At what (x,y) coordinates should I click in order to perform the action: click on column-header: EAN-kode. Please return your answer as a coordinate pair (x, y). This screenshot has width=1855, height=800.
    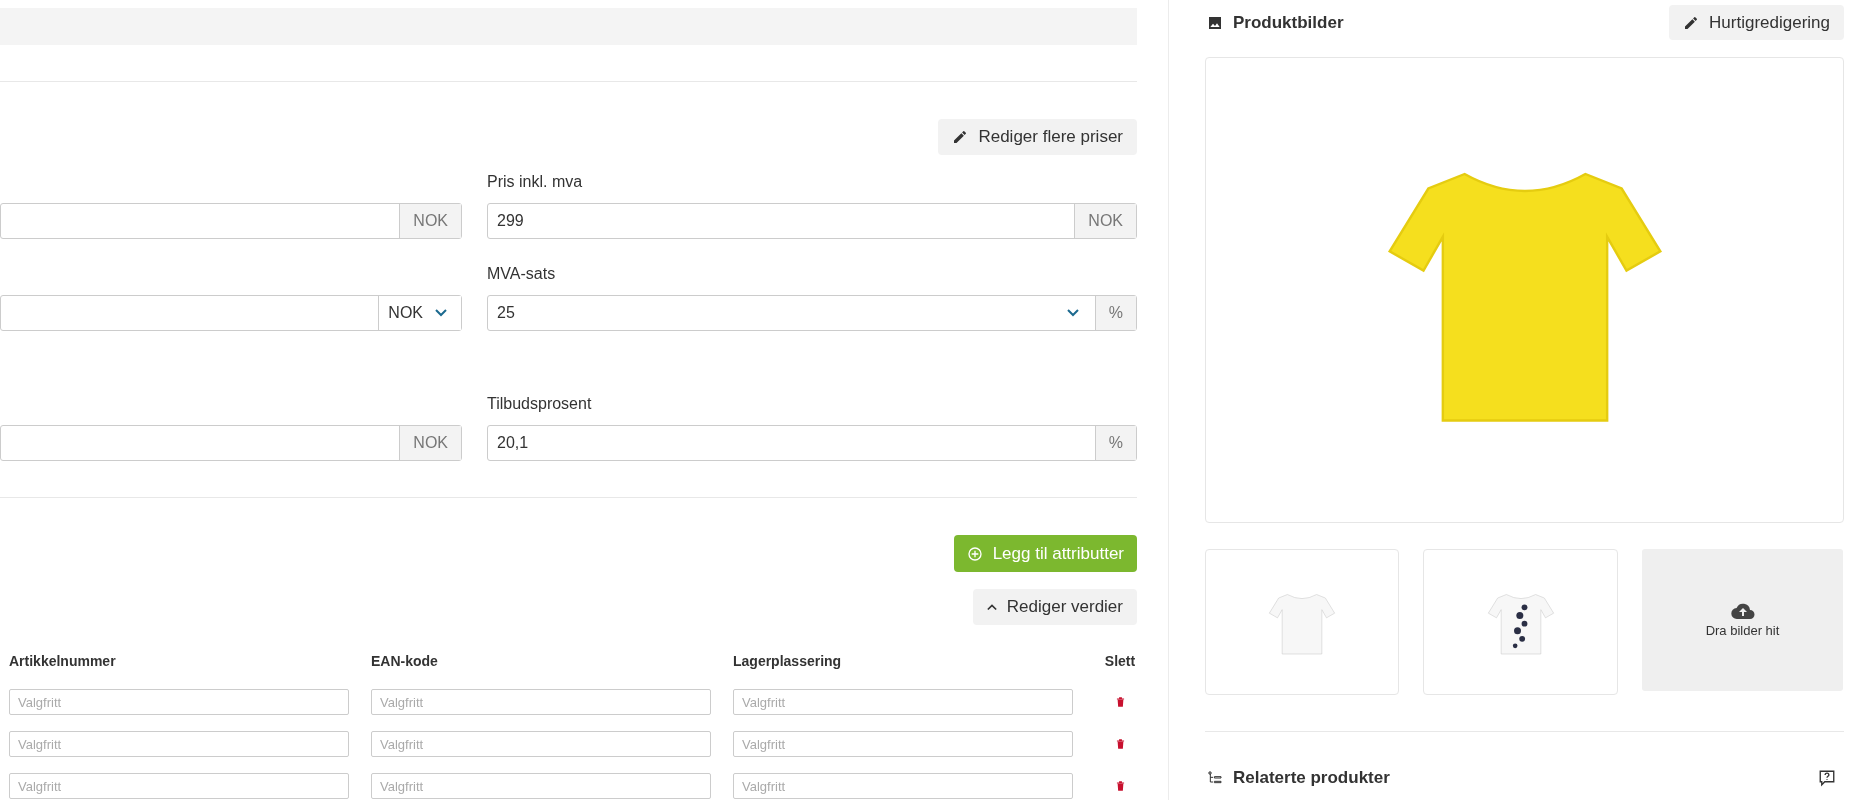
    Looking at the image, I should click on (405, 661).